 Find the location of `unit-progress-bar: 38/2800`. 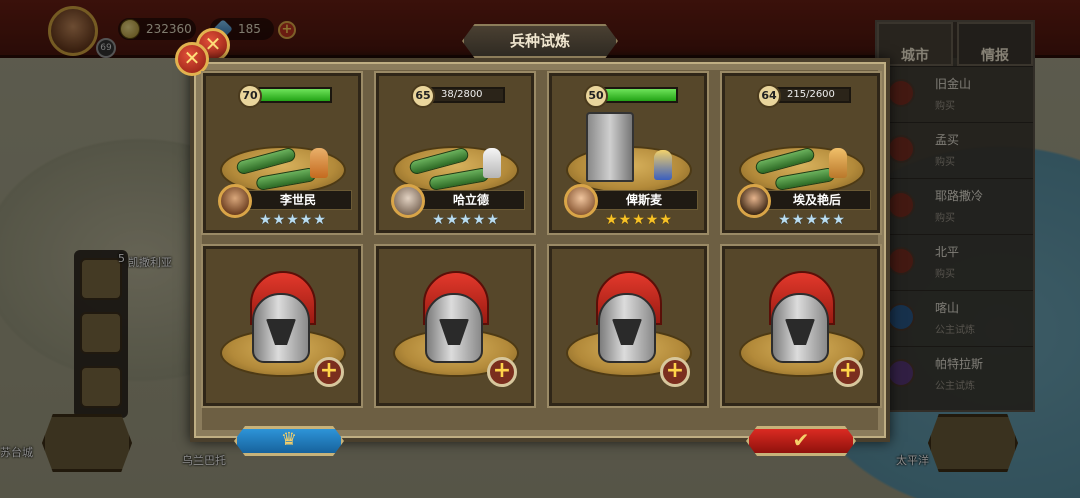

unit-progress-bar: 38/2800 is located at coordinates (465, 95).